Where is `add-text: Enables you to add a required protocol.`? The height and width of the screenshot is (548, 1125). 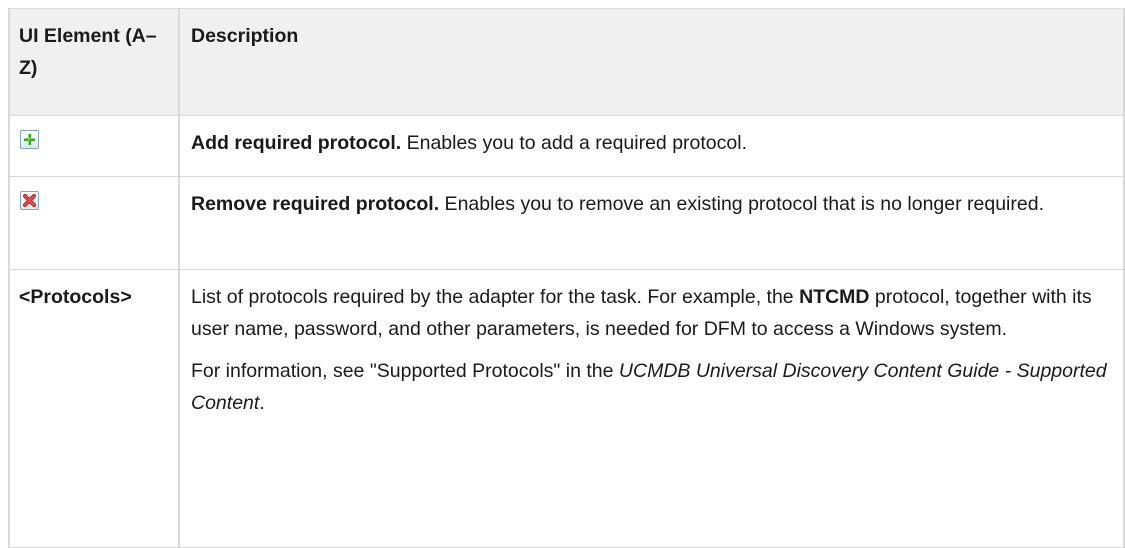 add-text: Enables you to add a required protocol. is located at coordinates (574, 143).